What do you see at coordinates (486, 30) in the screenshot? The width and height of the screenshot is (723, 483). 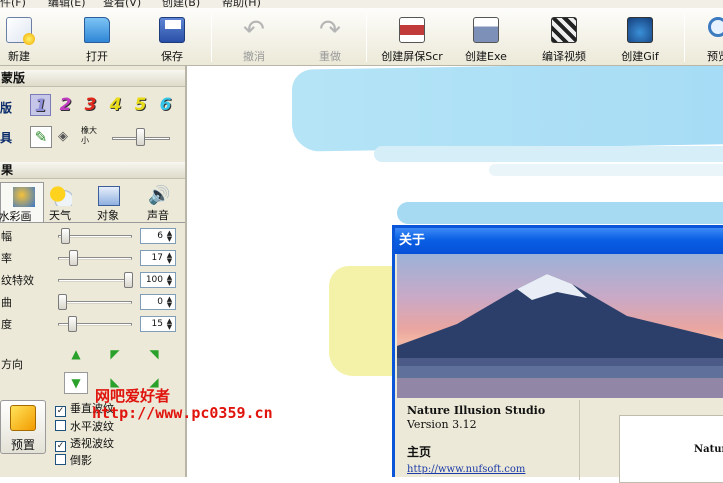 I see `exe-window-icon` at bounding box center [486, 30].